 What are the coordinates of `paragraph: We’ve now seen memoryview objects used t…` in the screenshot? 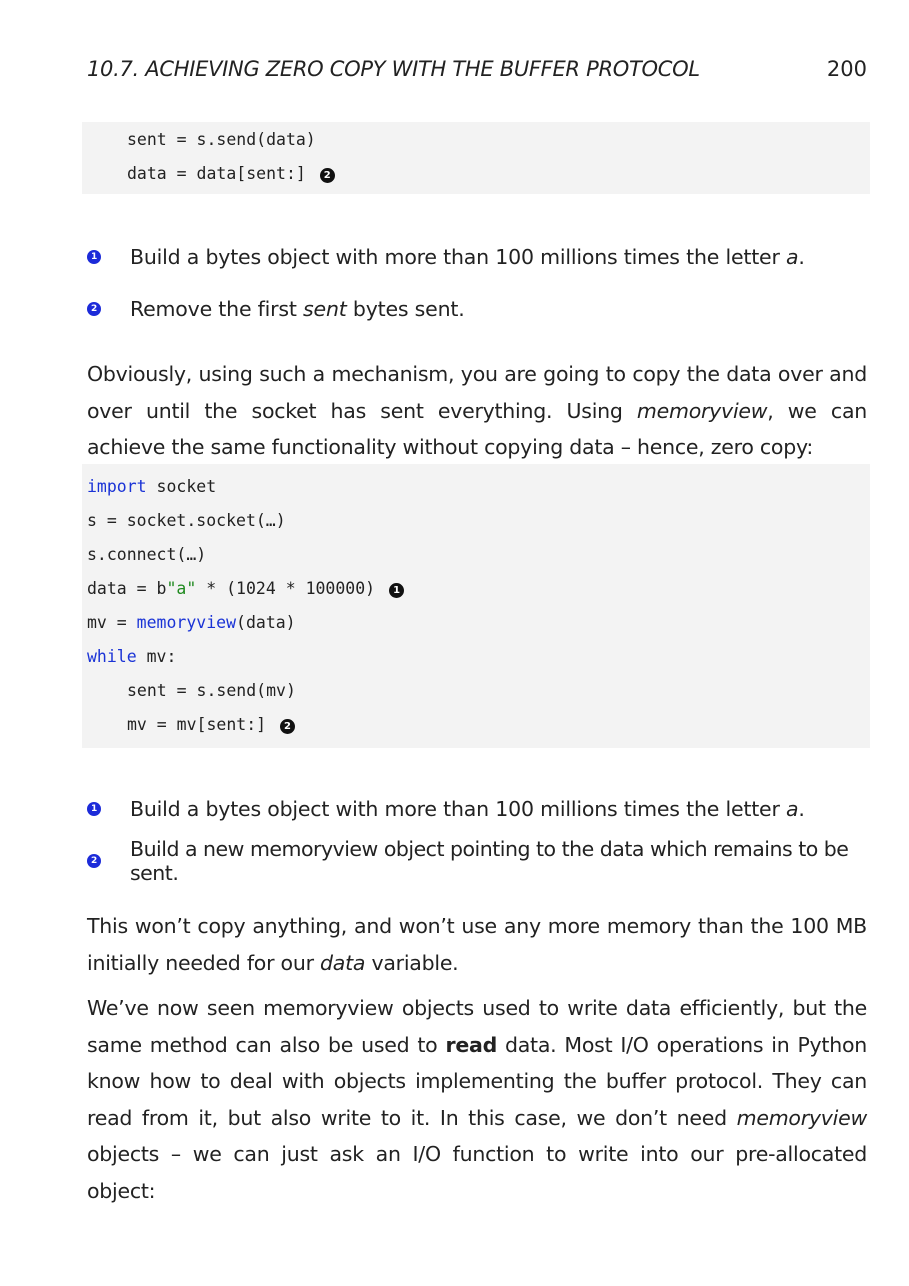 It's located at (477, 1099).